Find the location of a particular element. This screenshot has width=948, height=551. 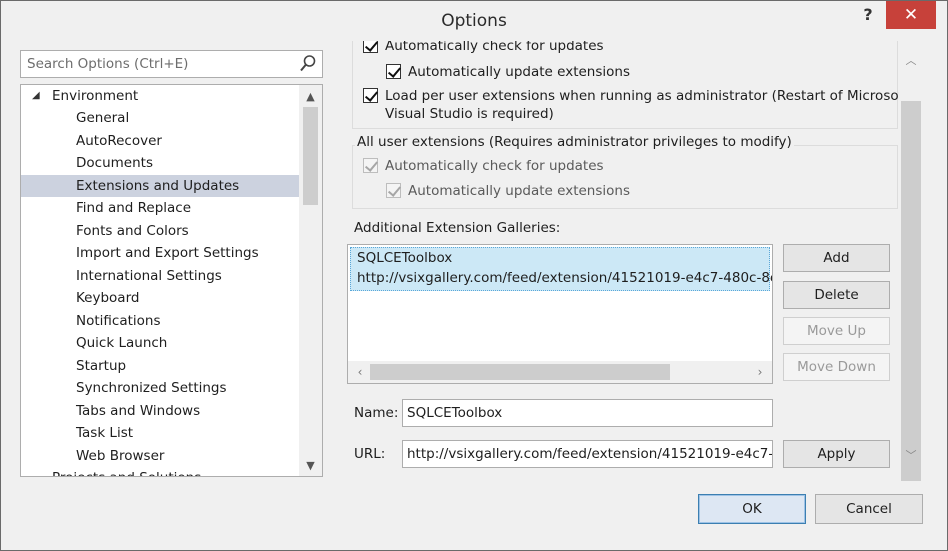

tree-item-task-list: Task List is located at coordinates (160, 433).